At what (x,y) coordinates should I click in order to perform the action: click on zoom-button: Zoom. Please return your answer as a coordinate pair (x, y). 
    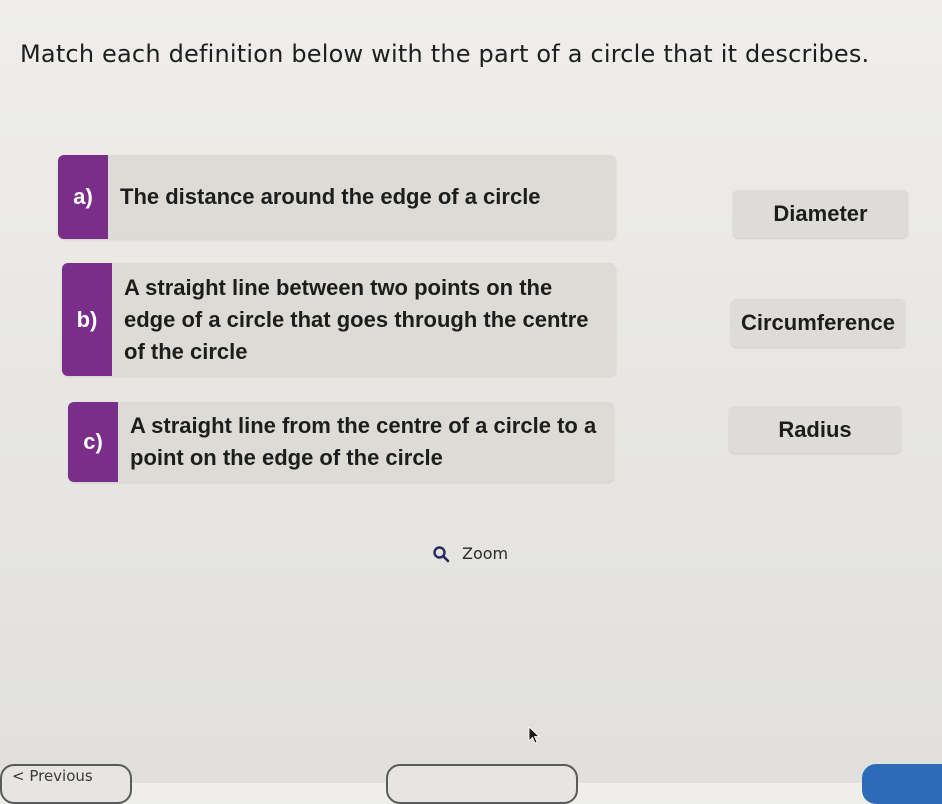
    Looking at the image, I should click on (470, 553).